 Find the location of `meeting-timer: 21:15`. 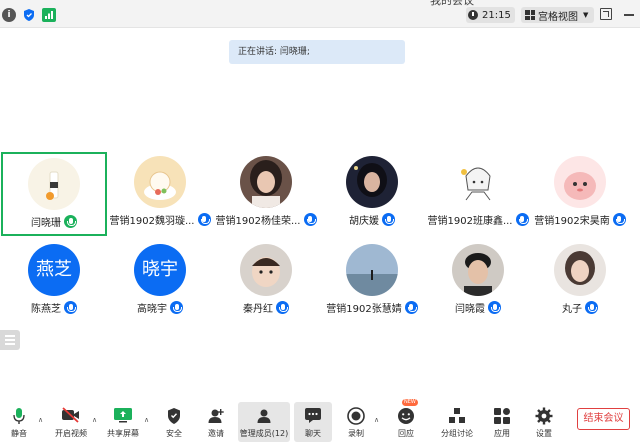

meeting-timer: 21:15 is located at coordinates (490, 15).